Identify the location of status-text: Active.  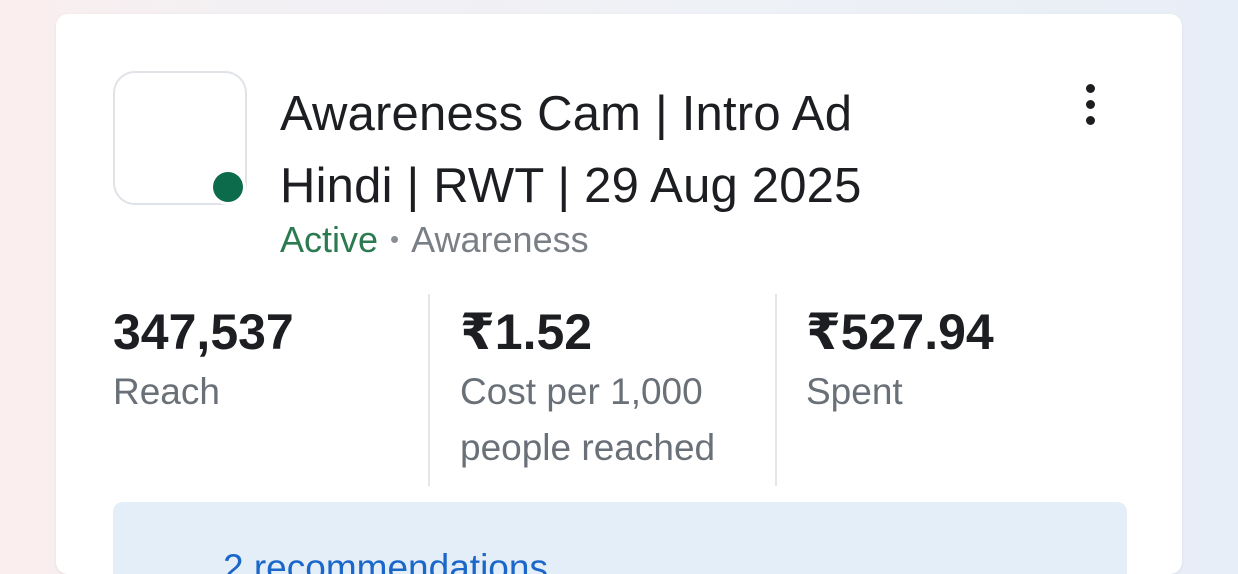
(329, 239).